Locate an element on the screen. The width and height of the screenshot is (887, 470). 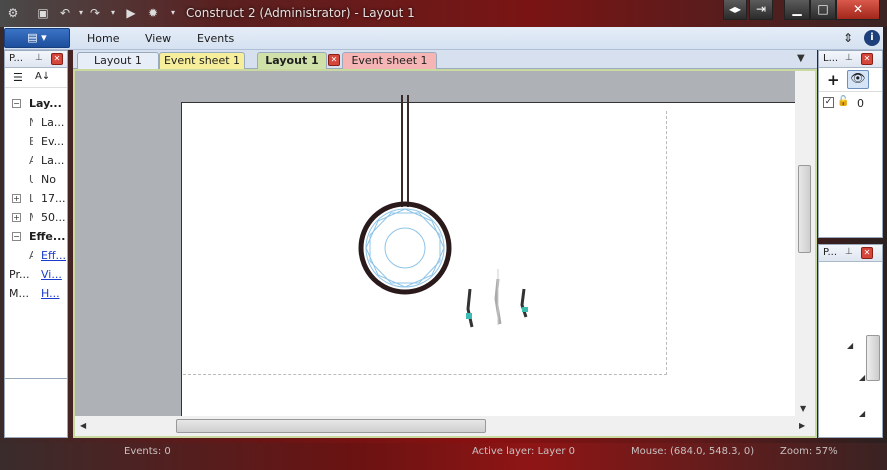
window-title: Construct 2 (Administrator) - Layout 1 is located at coordinates (300, 13).